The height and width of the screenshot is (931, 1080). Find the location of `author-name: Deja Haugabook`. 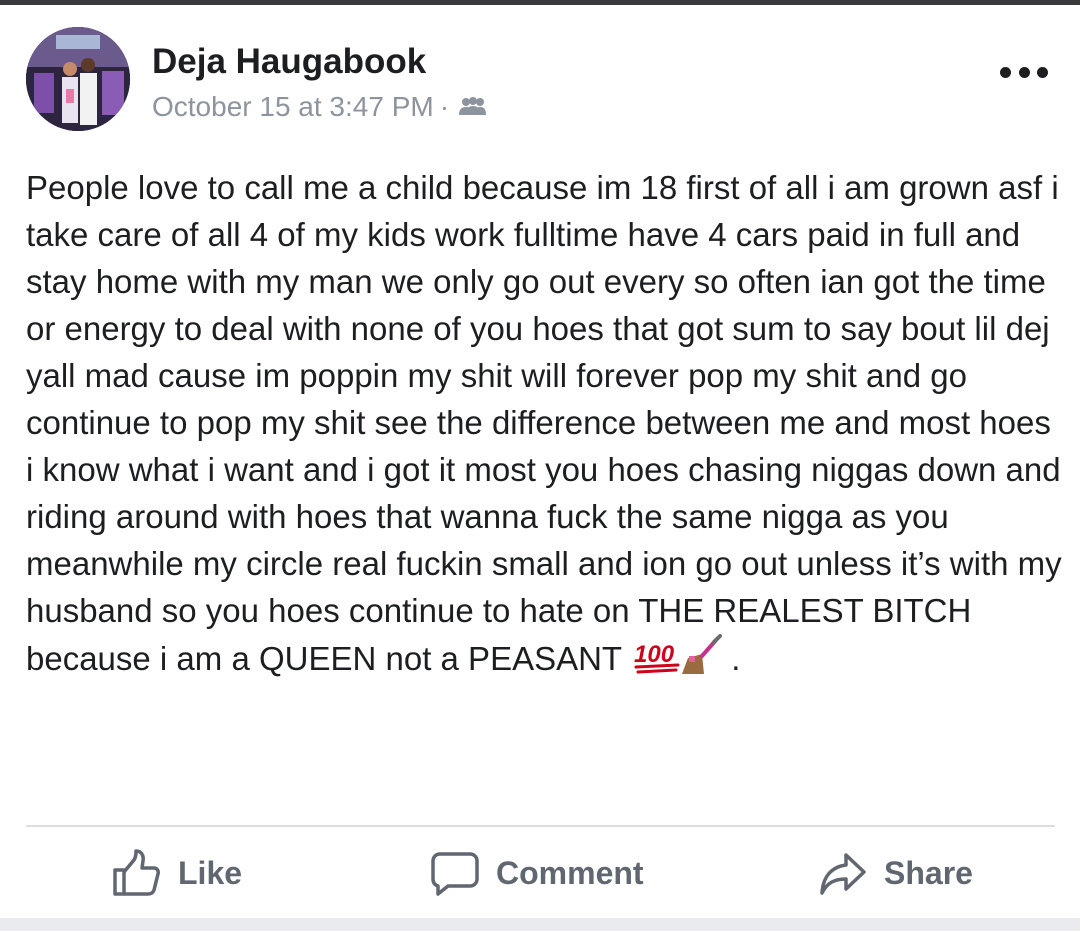

author-name: Deja Haugabook is located at coordinates (289, 62).